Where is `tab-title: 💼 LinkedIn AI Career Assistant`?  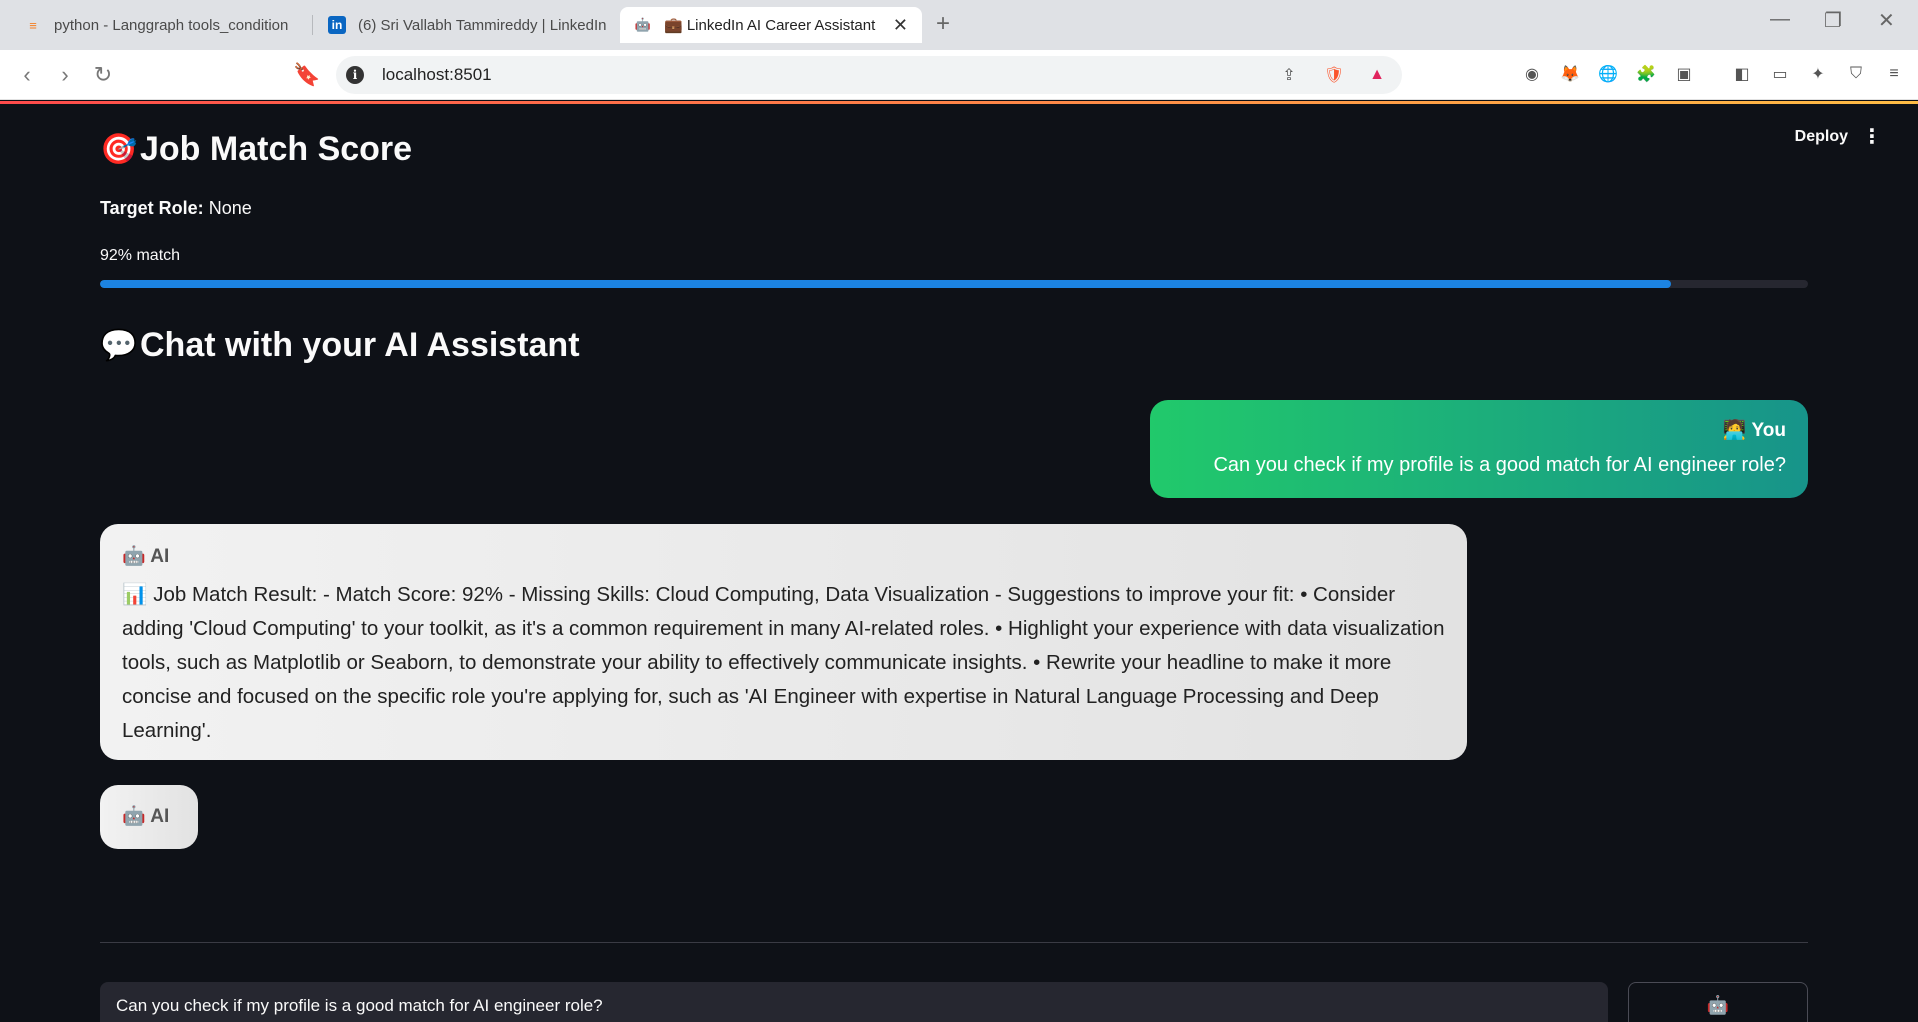 tab-title: 💼 LinkedIn AI Career Assistant is located at coordinates (770, 25).